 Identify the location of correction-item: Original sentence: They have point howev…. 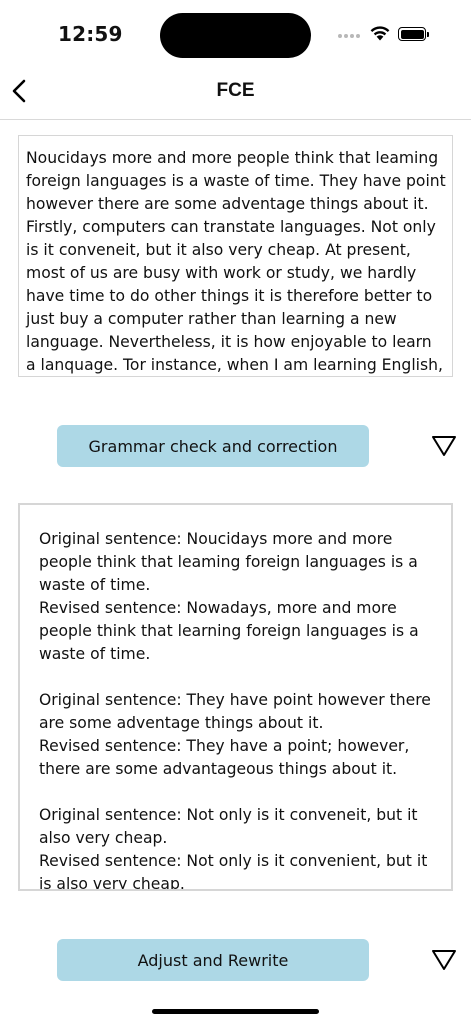
(236, 735).